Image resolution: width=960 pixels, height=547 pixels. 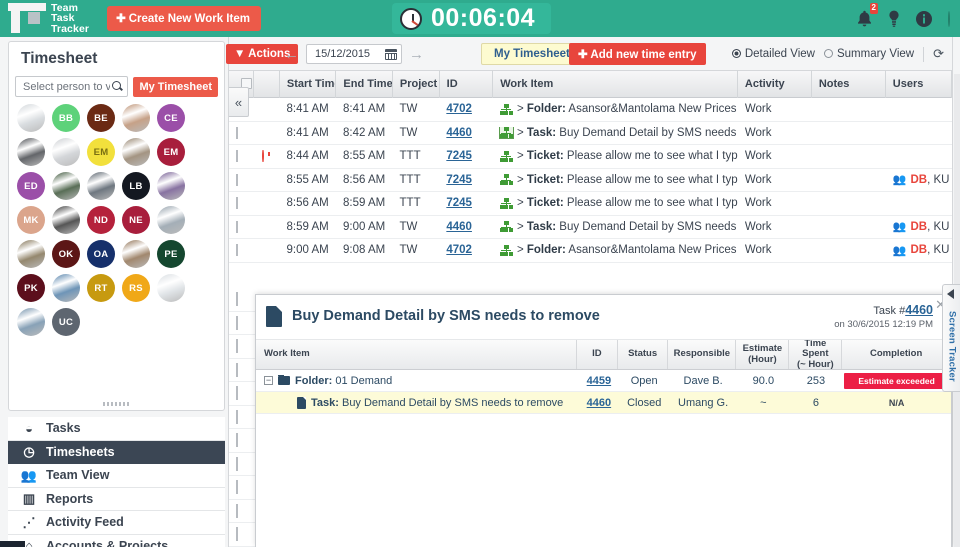 What do you see at coordinates (364, 84) in the screenshot?
I see `column-header-end-time: End Time` at bounding box center [364, 84].